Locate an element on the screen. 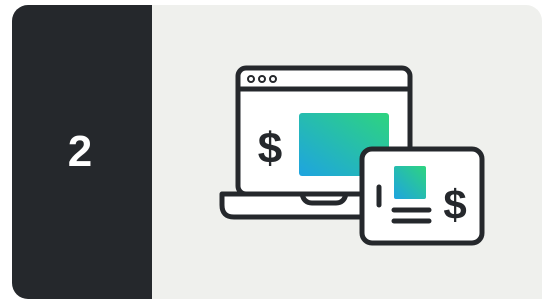 This screenshot has height=299, width=542. card-chip-block is located at coordinates (410, 182).